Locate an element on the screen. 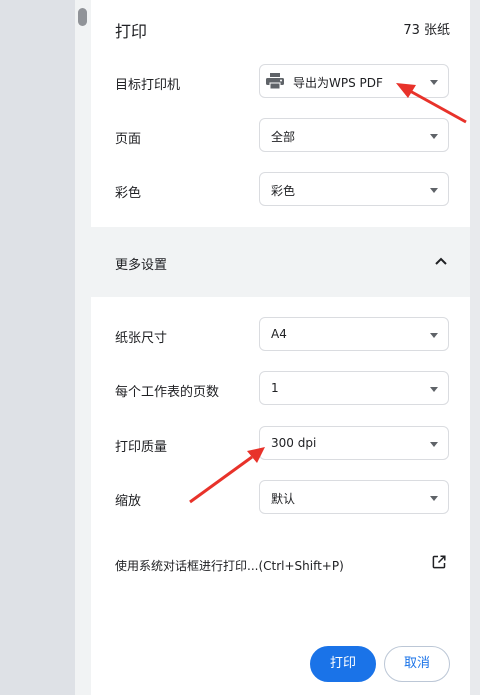  printer-label: 目标打印机 is located at coordinates (148, 85).